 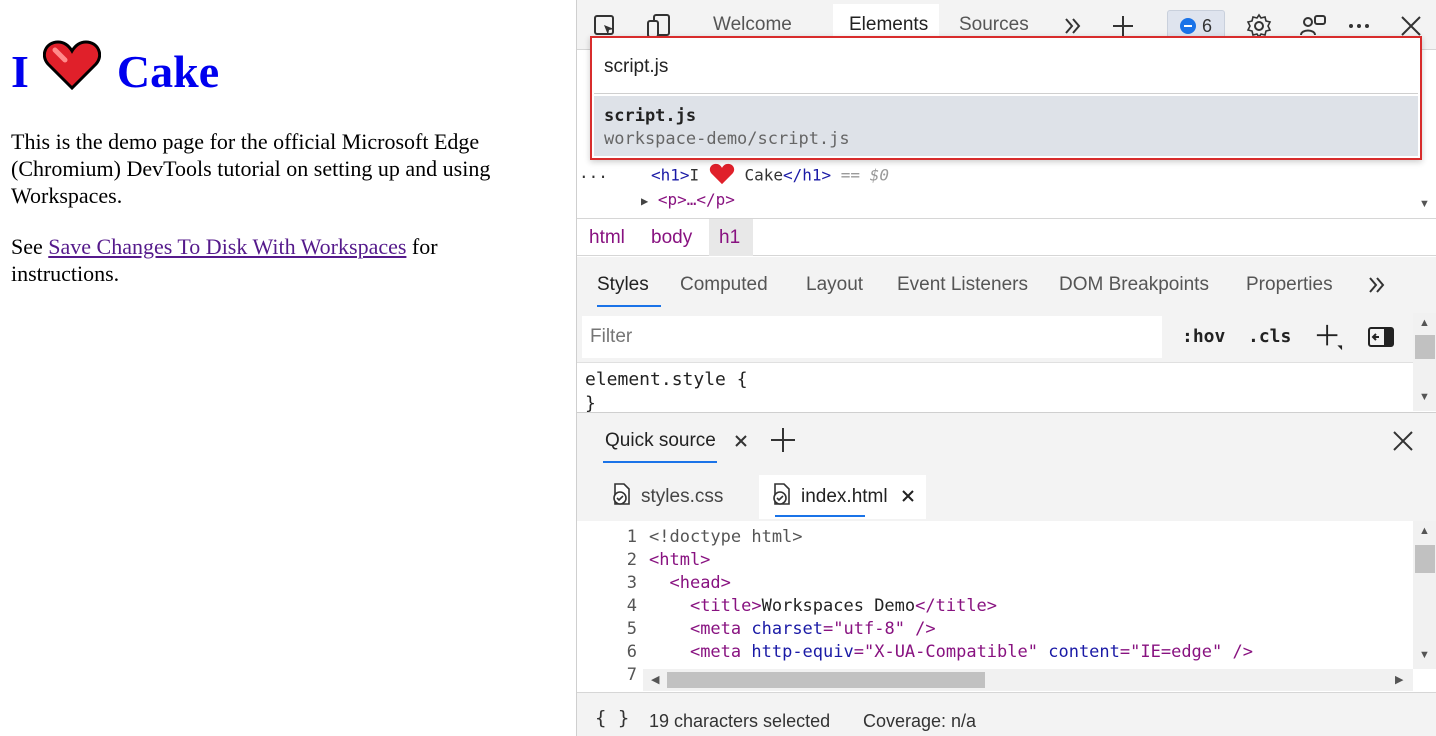 I want to click on tab-event-listeners: Event Listeners, so click(x=962, y=285).